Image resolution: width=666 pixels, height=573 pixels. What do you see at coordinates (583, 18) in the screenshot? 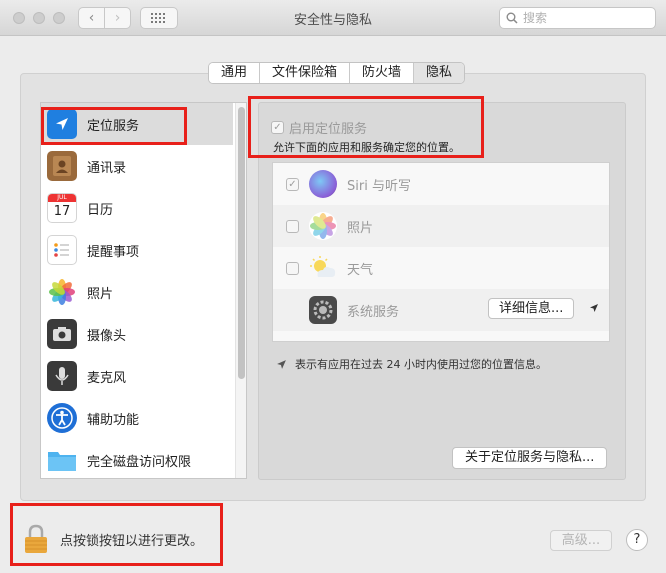
I see `search-input` at bounding box center [583, 18].